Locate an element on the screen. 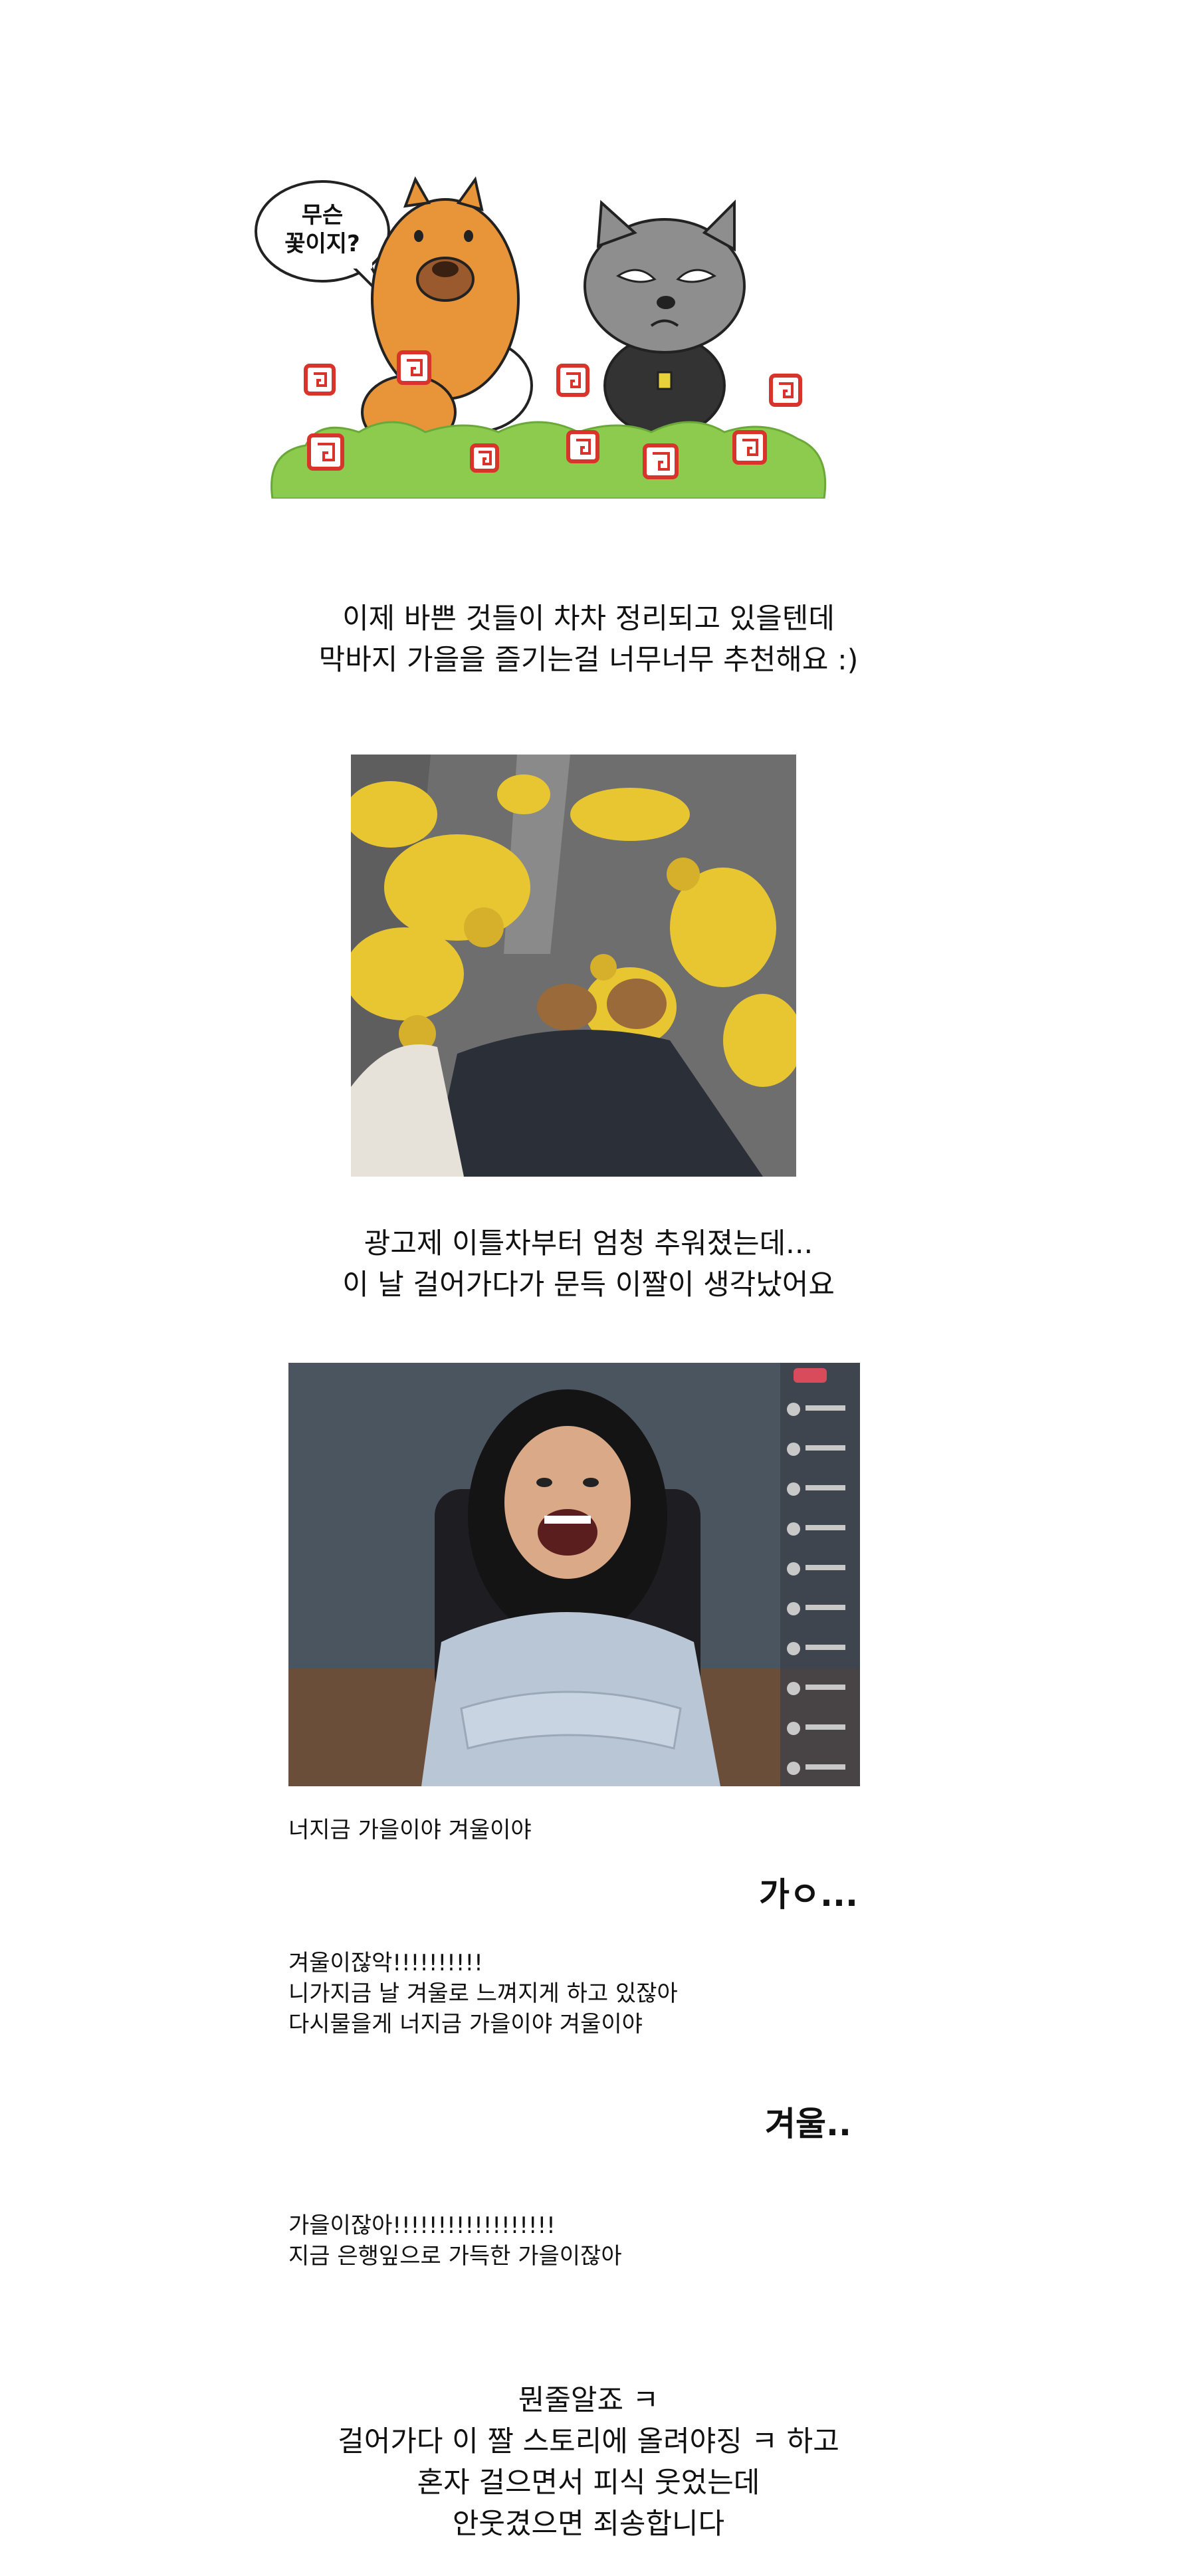  ending-line-1: 뭔줄알죠 ㅋ is located at coordinates (588, 2400).